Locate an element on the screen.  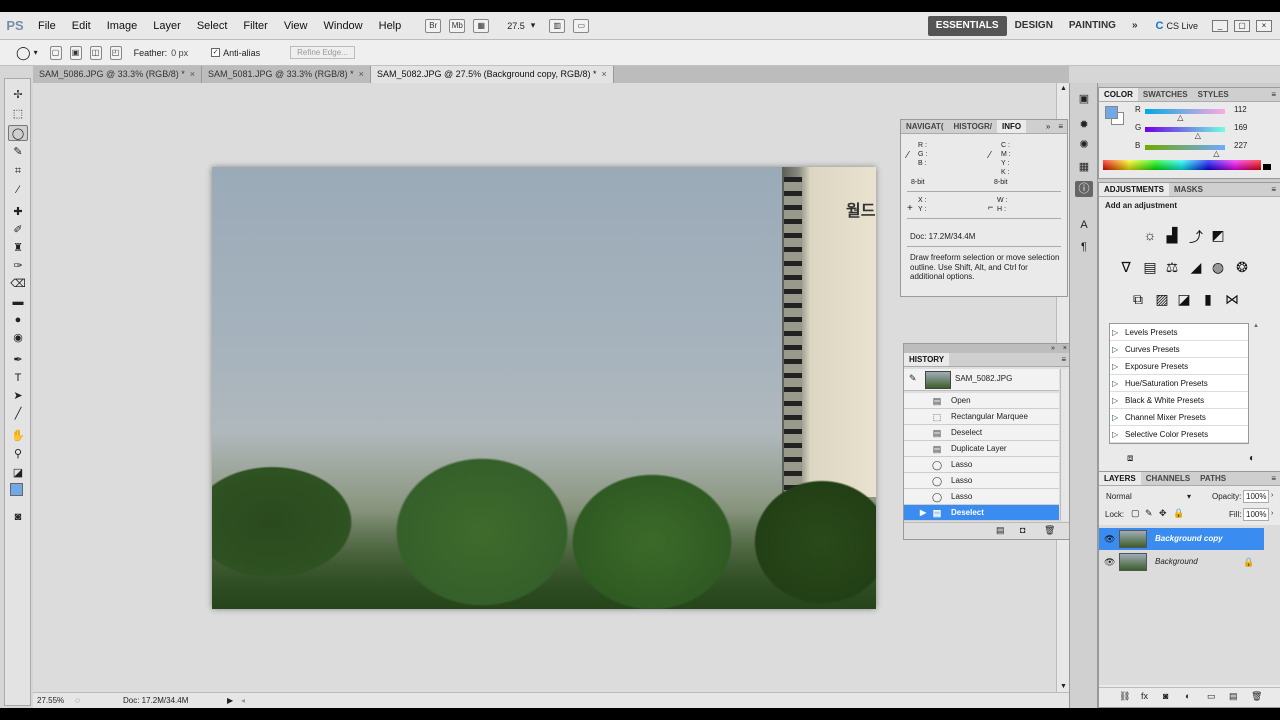
lock-position-icon: ✥ is located at coordinates (1163, 513).